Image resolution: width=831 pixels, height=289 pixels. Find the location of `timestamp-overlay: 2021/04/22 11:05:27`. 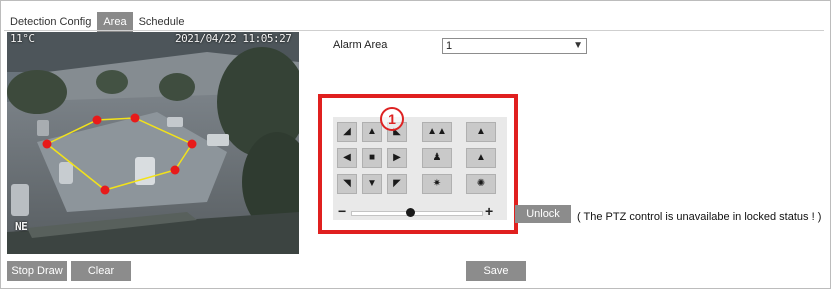

timestamp-overlay: 2021/04/22 11:05:27 is located at coordinates (233, 38).